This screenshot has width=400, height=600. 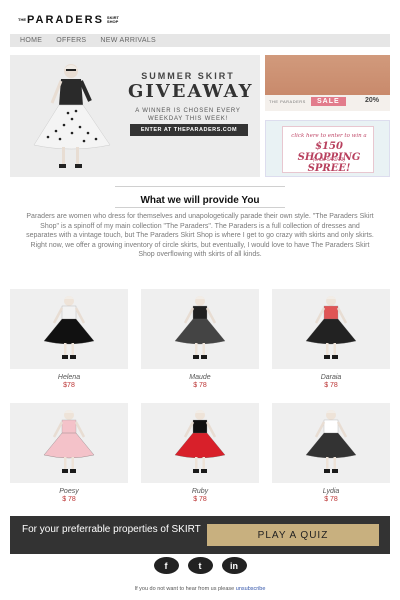 What do you see at coordinates (331, 491) in the screenshot?
I see `product-name: Lydia` at bounding box center [331, 491].